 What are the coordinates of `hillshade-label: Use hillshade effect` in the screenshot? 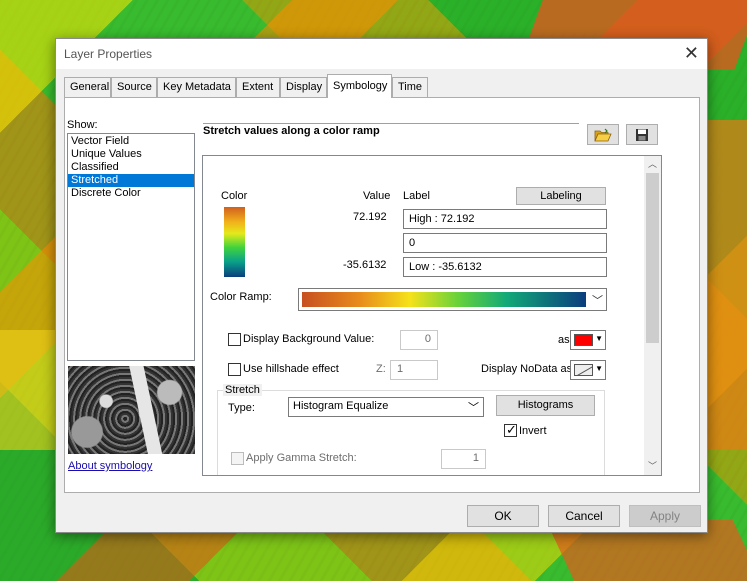 It's located at (291, 369).